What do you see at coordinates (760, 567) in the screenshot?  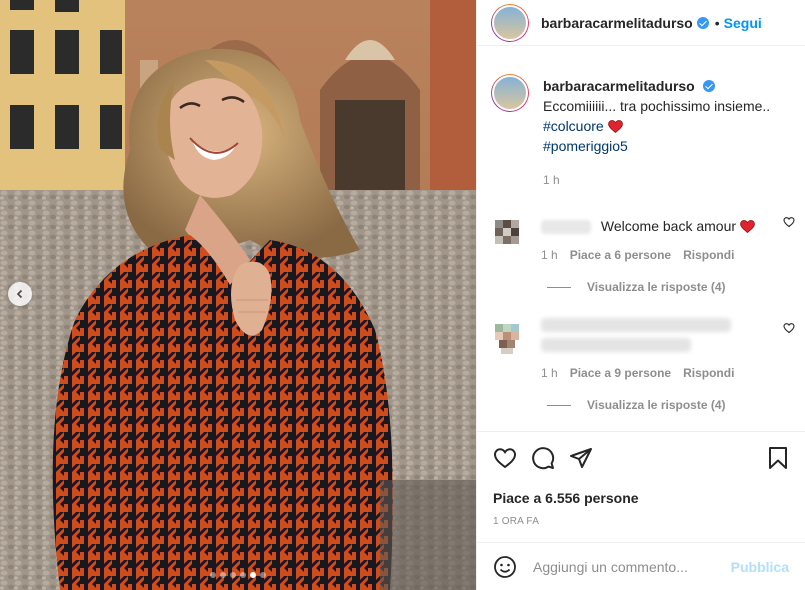 I see `publish-button: Pubblica` at bounding box center [760, 567].